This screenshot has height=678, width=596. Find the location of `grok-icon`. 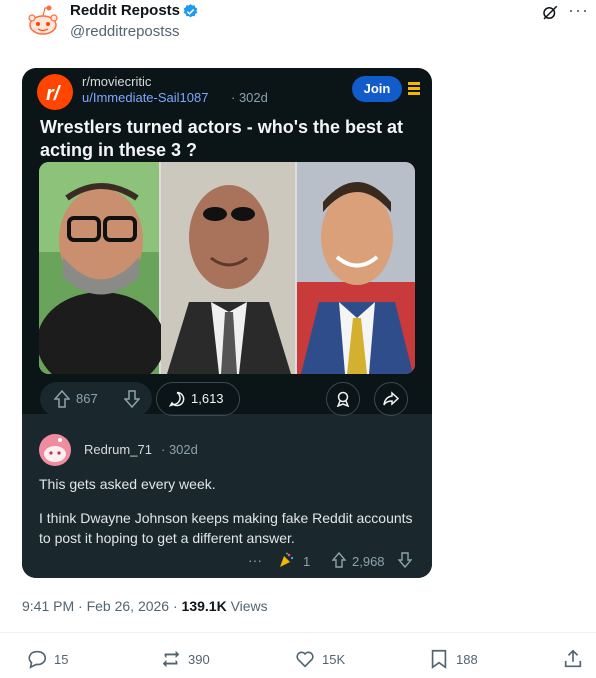

grok-icon is located at coordinates (550, 13).